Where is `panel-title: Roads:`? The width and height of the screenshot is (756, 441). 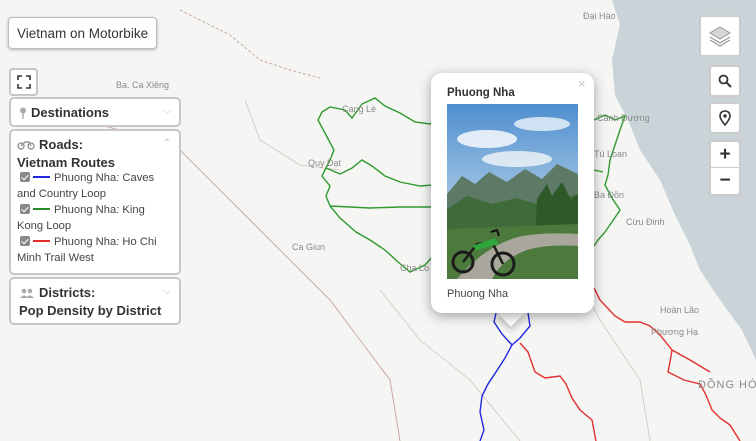
panel-title: Roads: is located at coordinates (61, 144).